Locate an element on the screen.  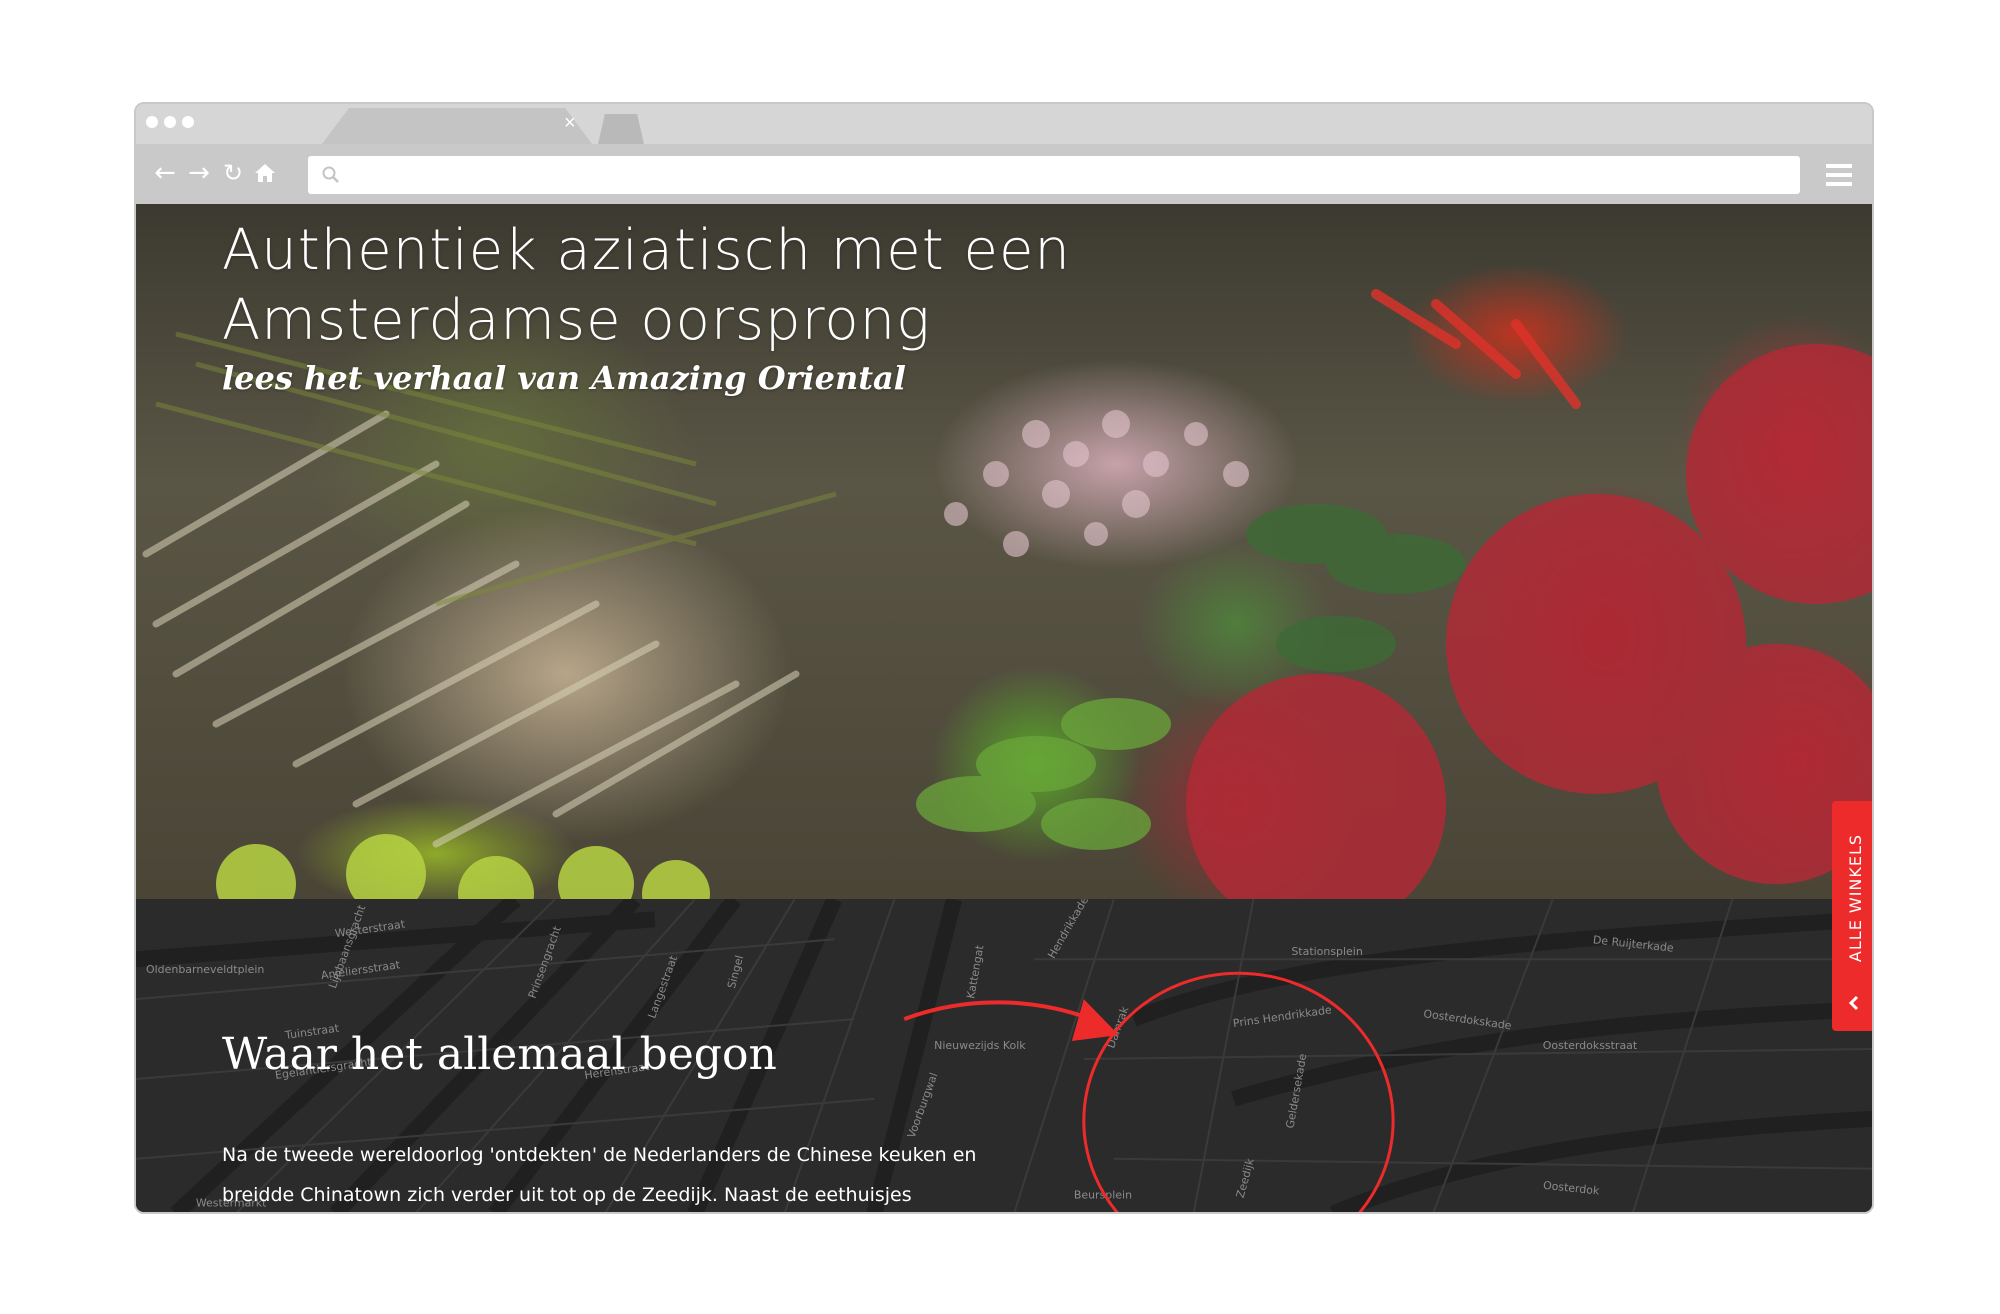
map-label: Prins Hendrikkade is located at coordinates (1282, 1016).